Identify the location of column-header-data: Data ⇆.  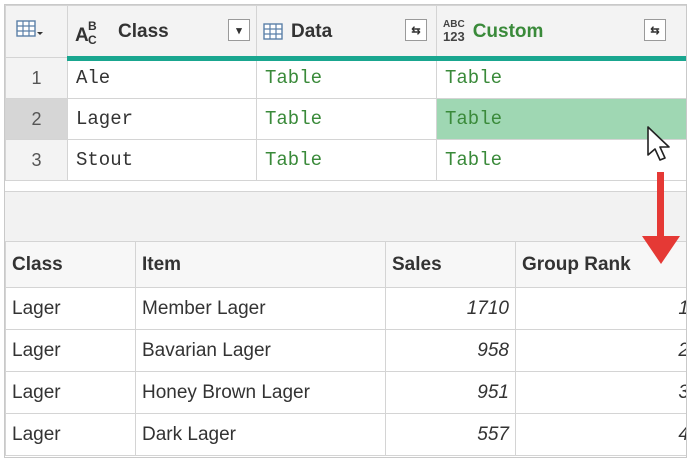
(346, 31).